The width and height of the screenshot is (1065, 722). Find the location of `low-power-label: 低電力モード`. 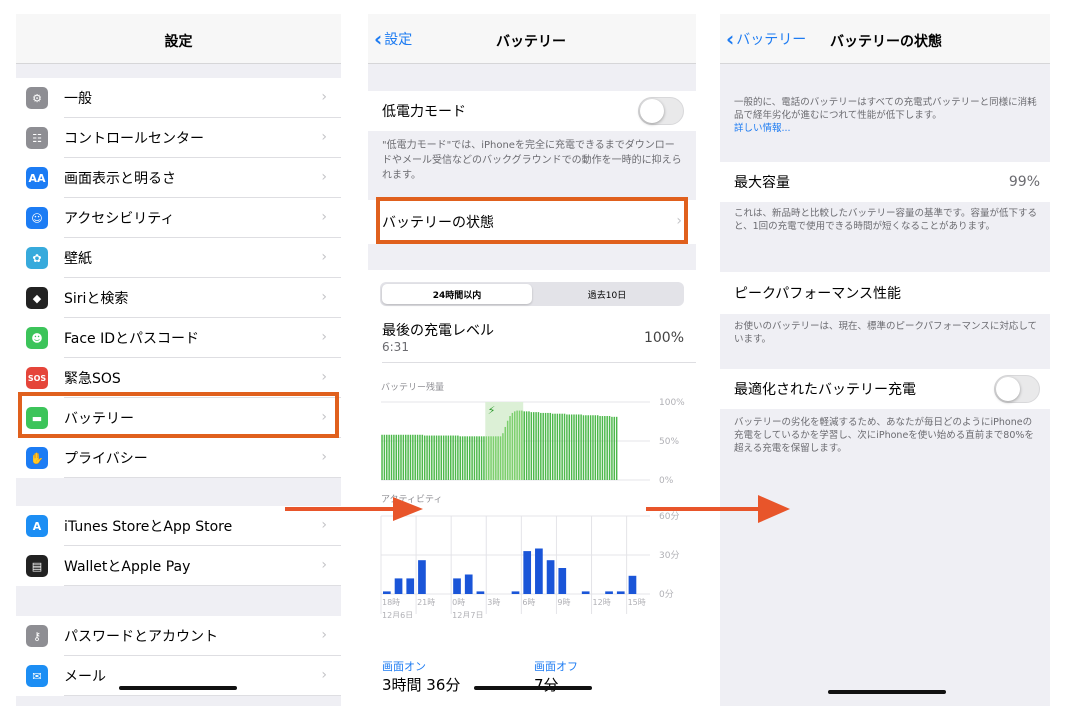

low-power-label: 低電力モード is located at coordinates (424, 112).